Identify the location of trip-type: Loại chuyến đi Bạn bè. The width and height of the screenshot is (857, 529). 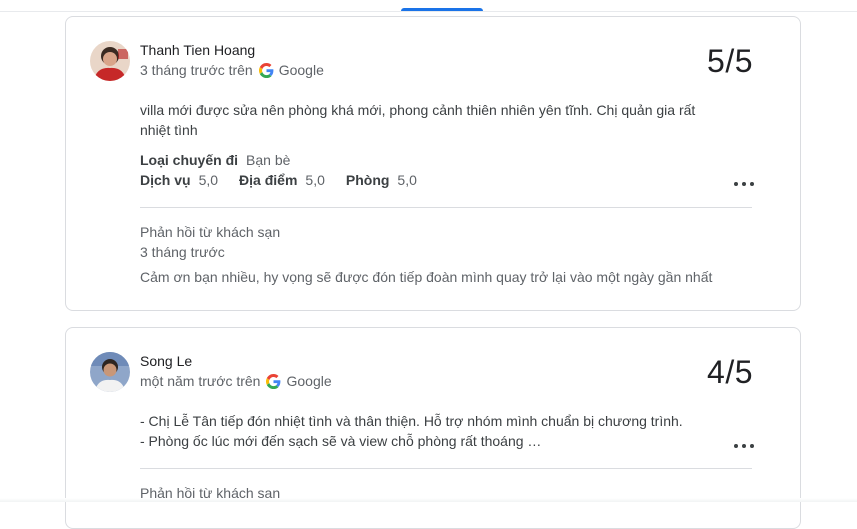
(215, 160).